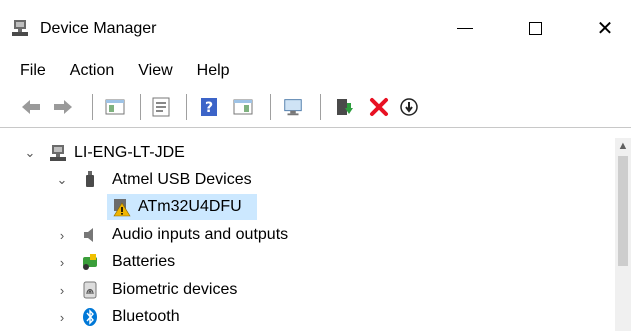  What do you see at coordinates (623, 211) in the screenshot?
I see `scrollbar-thumb` at bounding box center [623, 211].